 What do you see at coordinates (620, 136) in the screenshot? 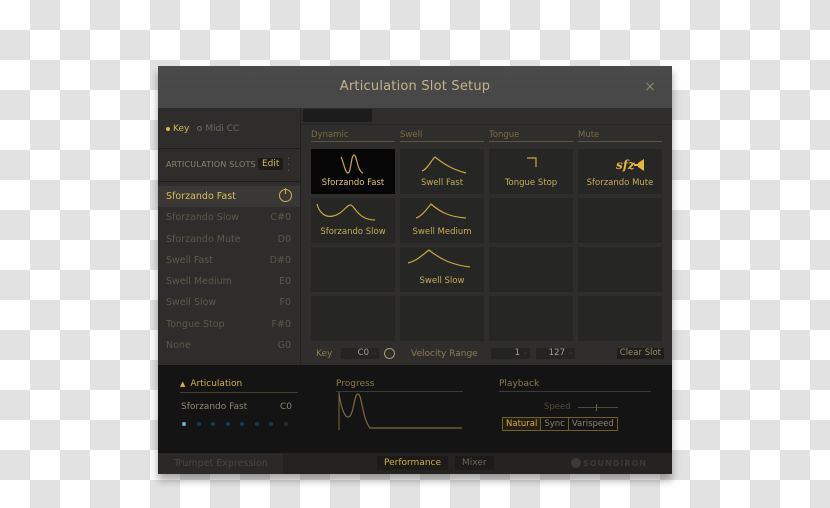
I see `category-header: Mute` at bounding box center [620, 136].